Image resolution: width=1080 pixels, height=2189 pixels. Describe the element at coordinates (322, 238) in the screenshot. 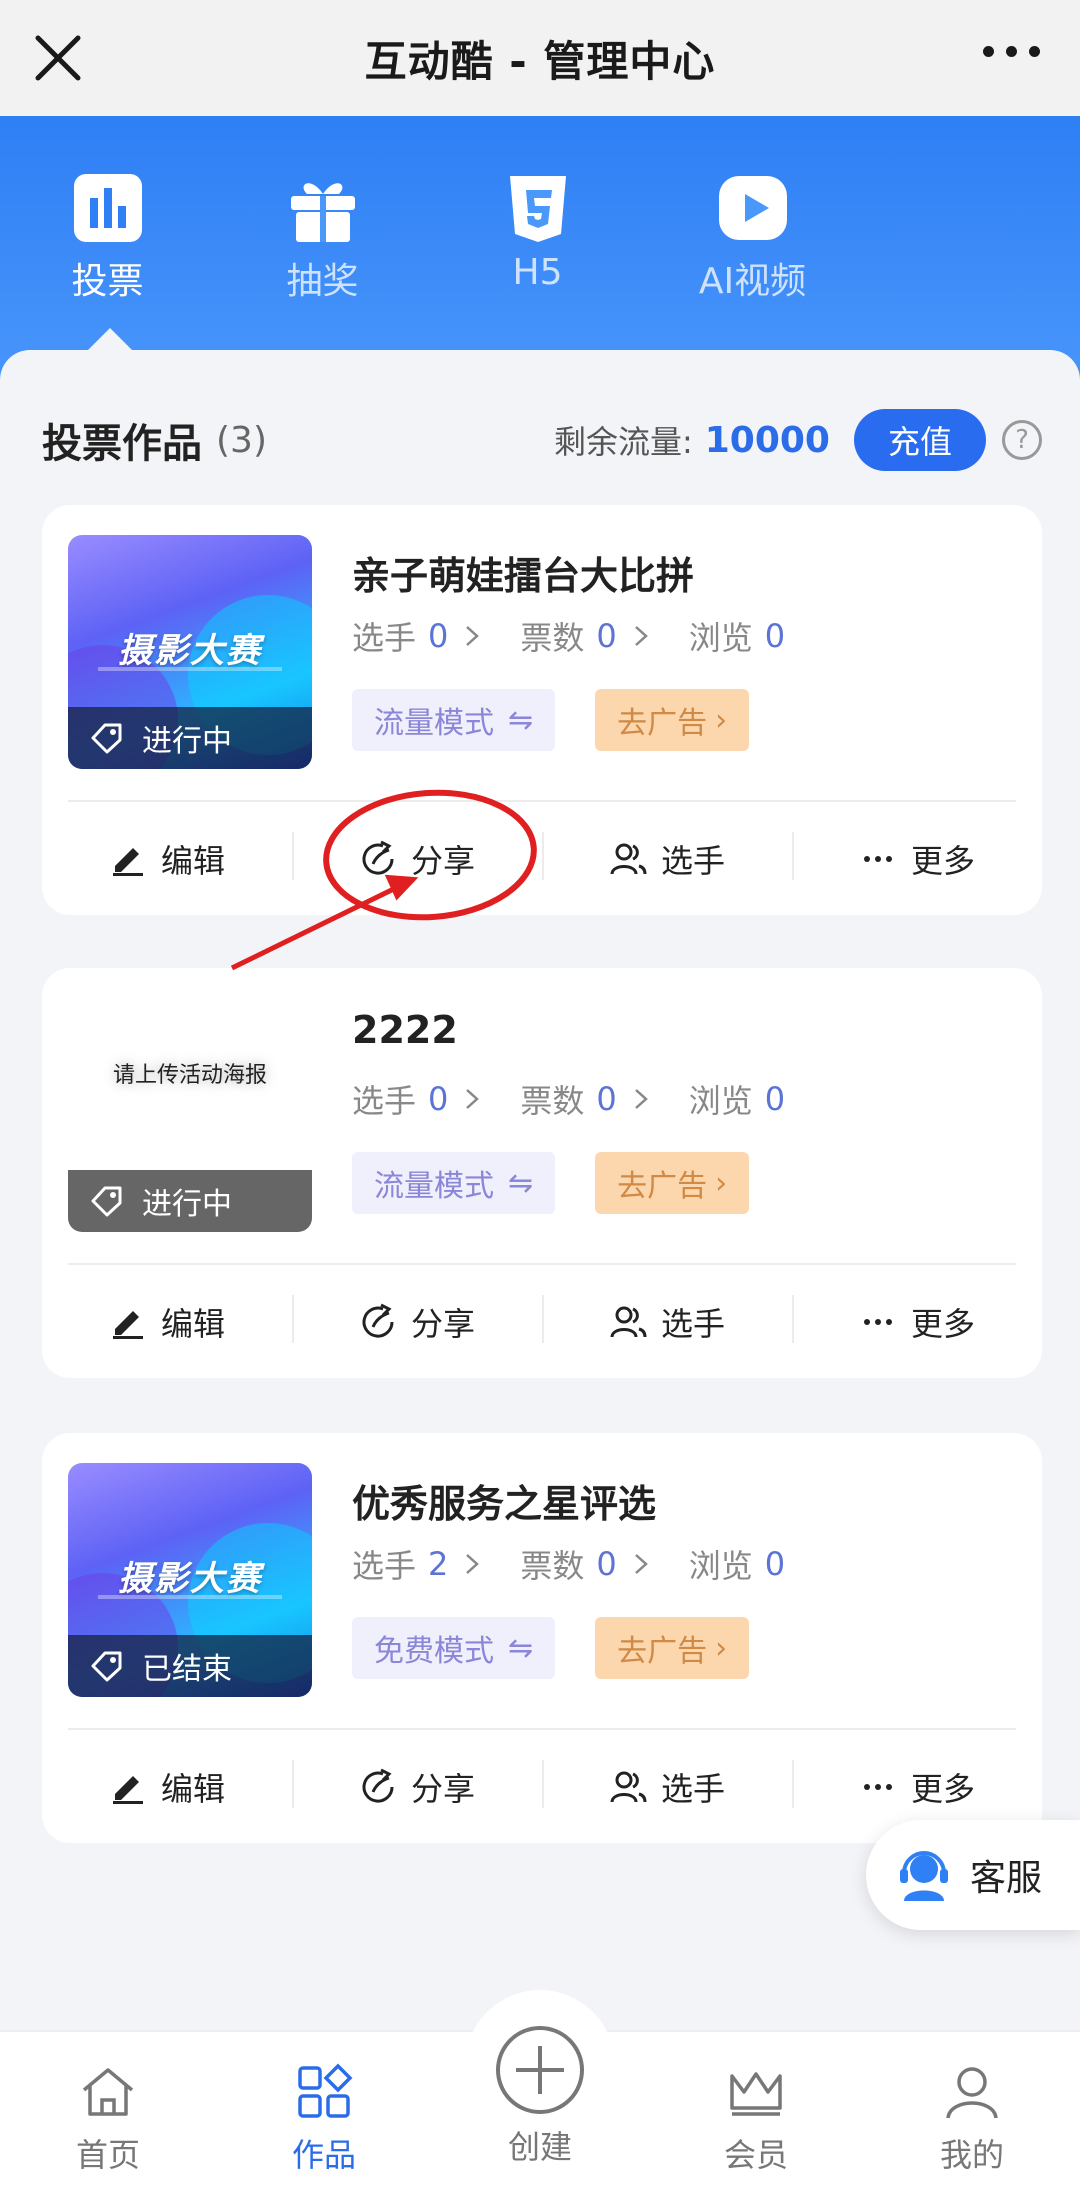

I see `tab-lottery: 抽奖` at that location.